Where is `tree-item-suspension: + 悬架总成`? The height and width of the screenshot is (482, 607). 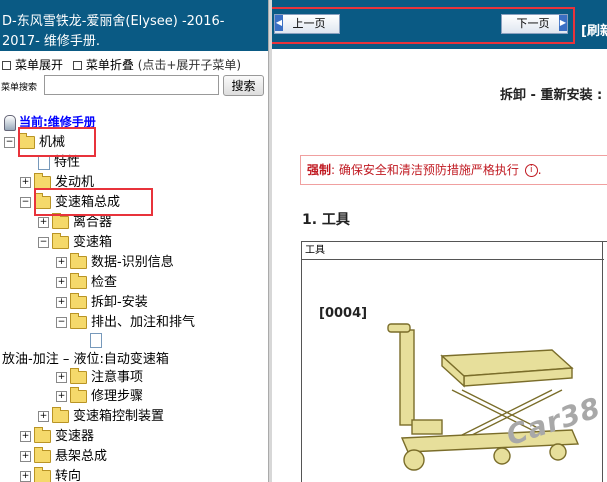 tree-item-suspension: + 悬架总成 is located at coordinates (63, 457).